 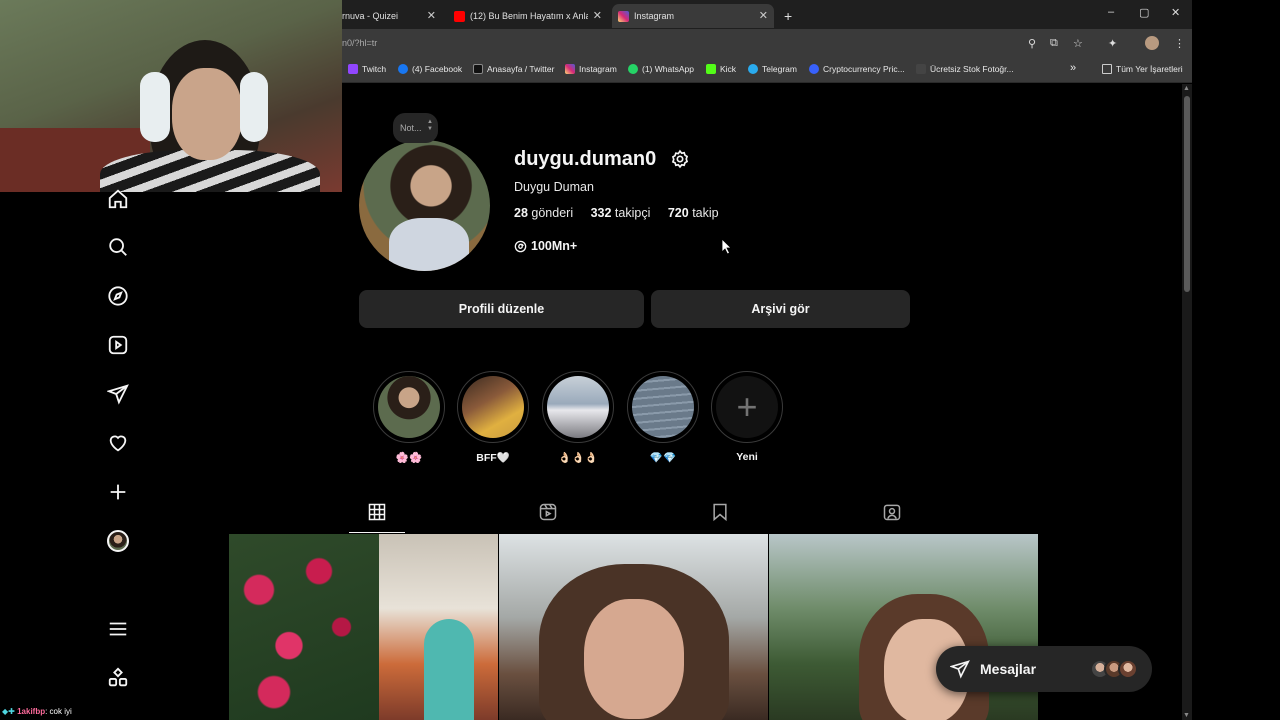 I want to click on highlight-item: BFF🤍, so click(x=493, y=417).